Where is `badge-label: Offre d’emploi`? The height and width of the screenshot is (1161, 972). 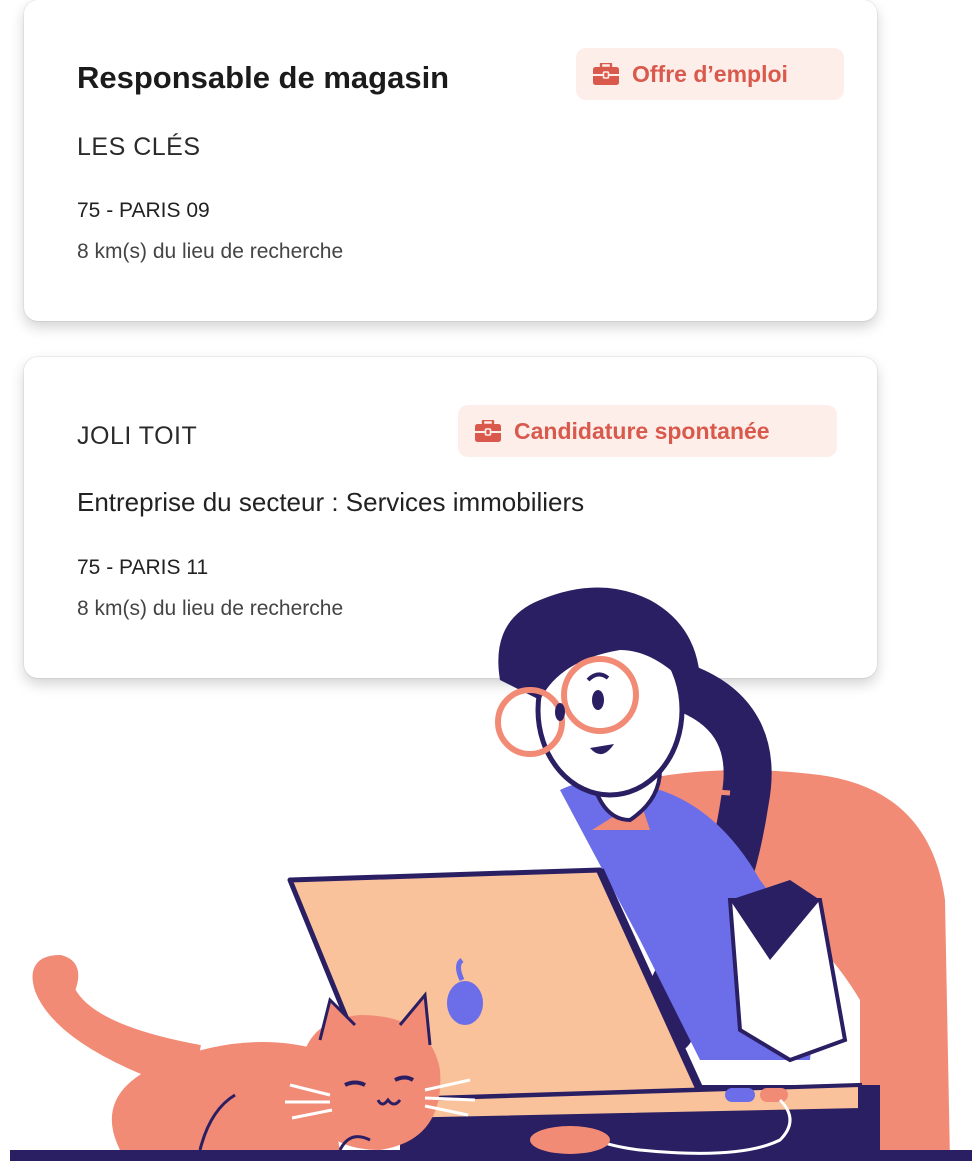 badge-label: Offre d’emploi is located at coordinates (710, 73).